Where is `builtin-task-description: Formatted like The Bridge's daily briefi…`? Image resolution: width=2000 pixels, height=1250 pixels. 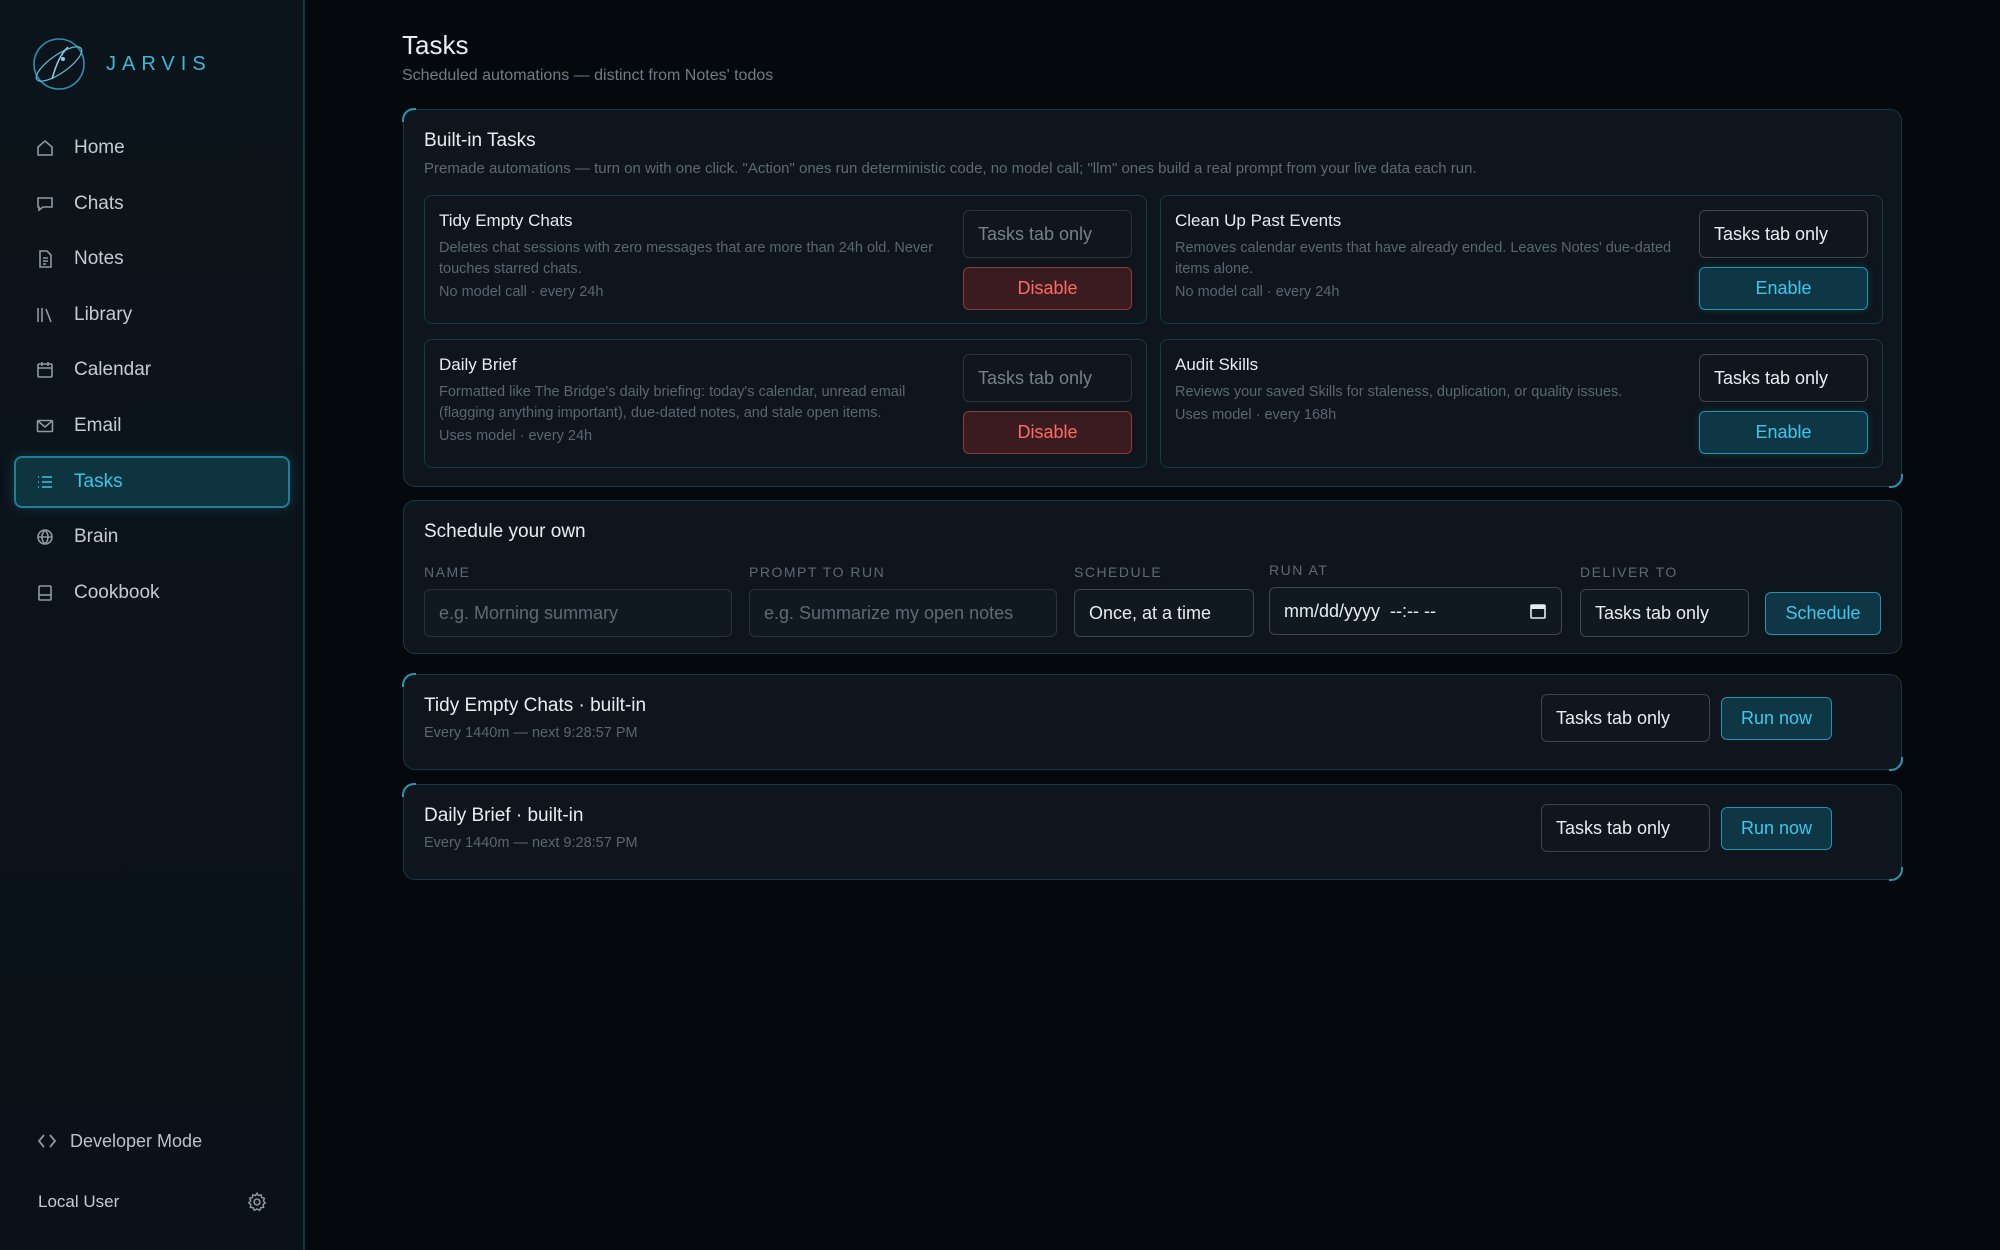 builtin-task-description: Formatted like The Bridge's daily briefi… is located at coordinates (672, 402).